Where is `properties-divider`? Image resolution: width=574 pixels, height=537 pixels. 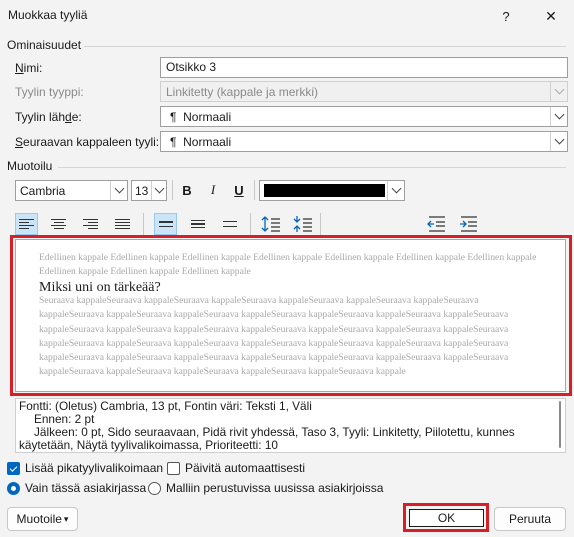
properties-divider is located at coordinates (325, 46).